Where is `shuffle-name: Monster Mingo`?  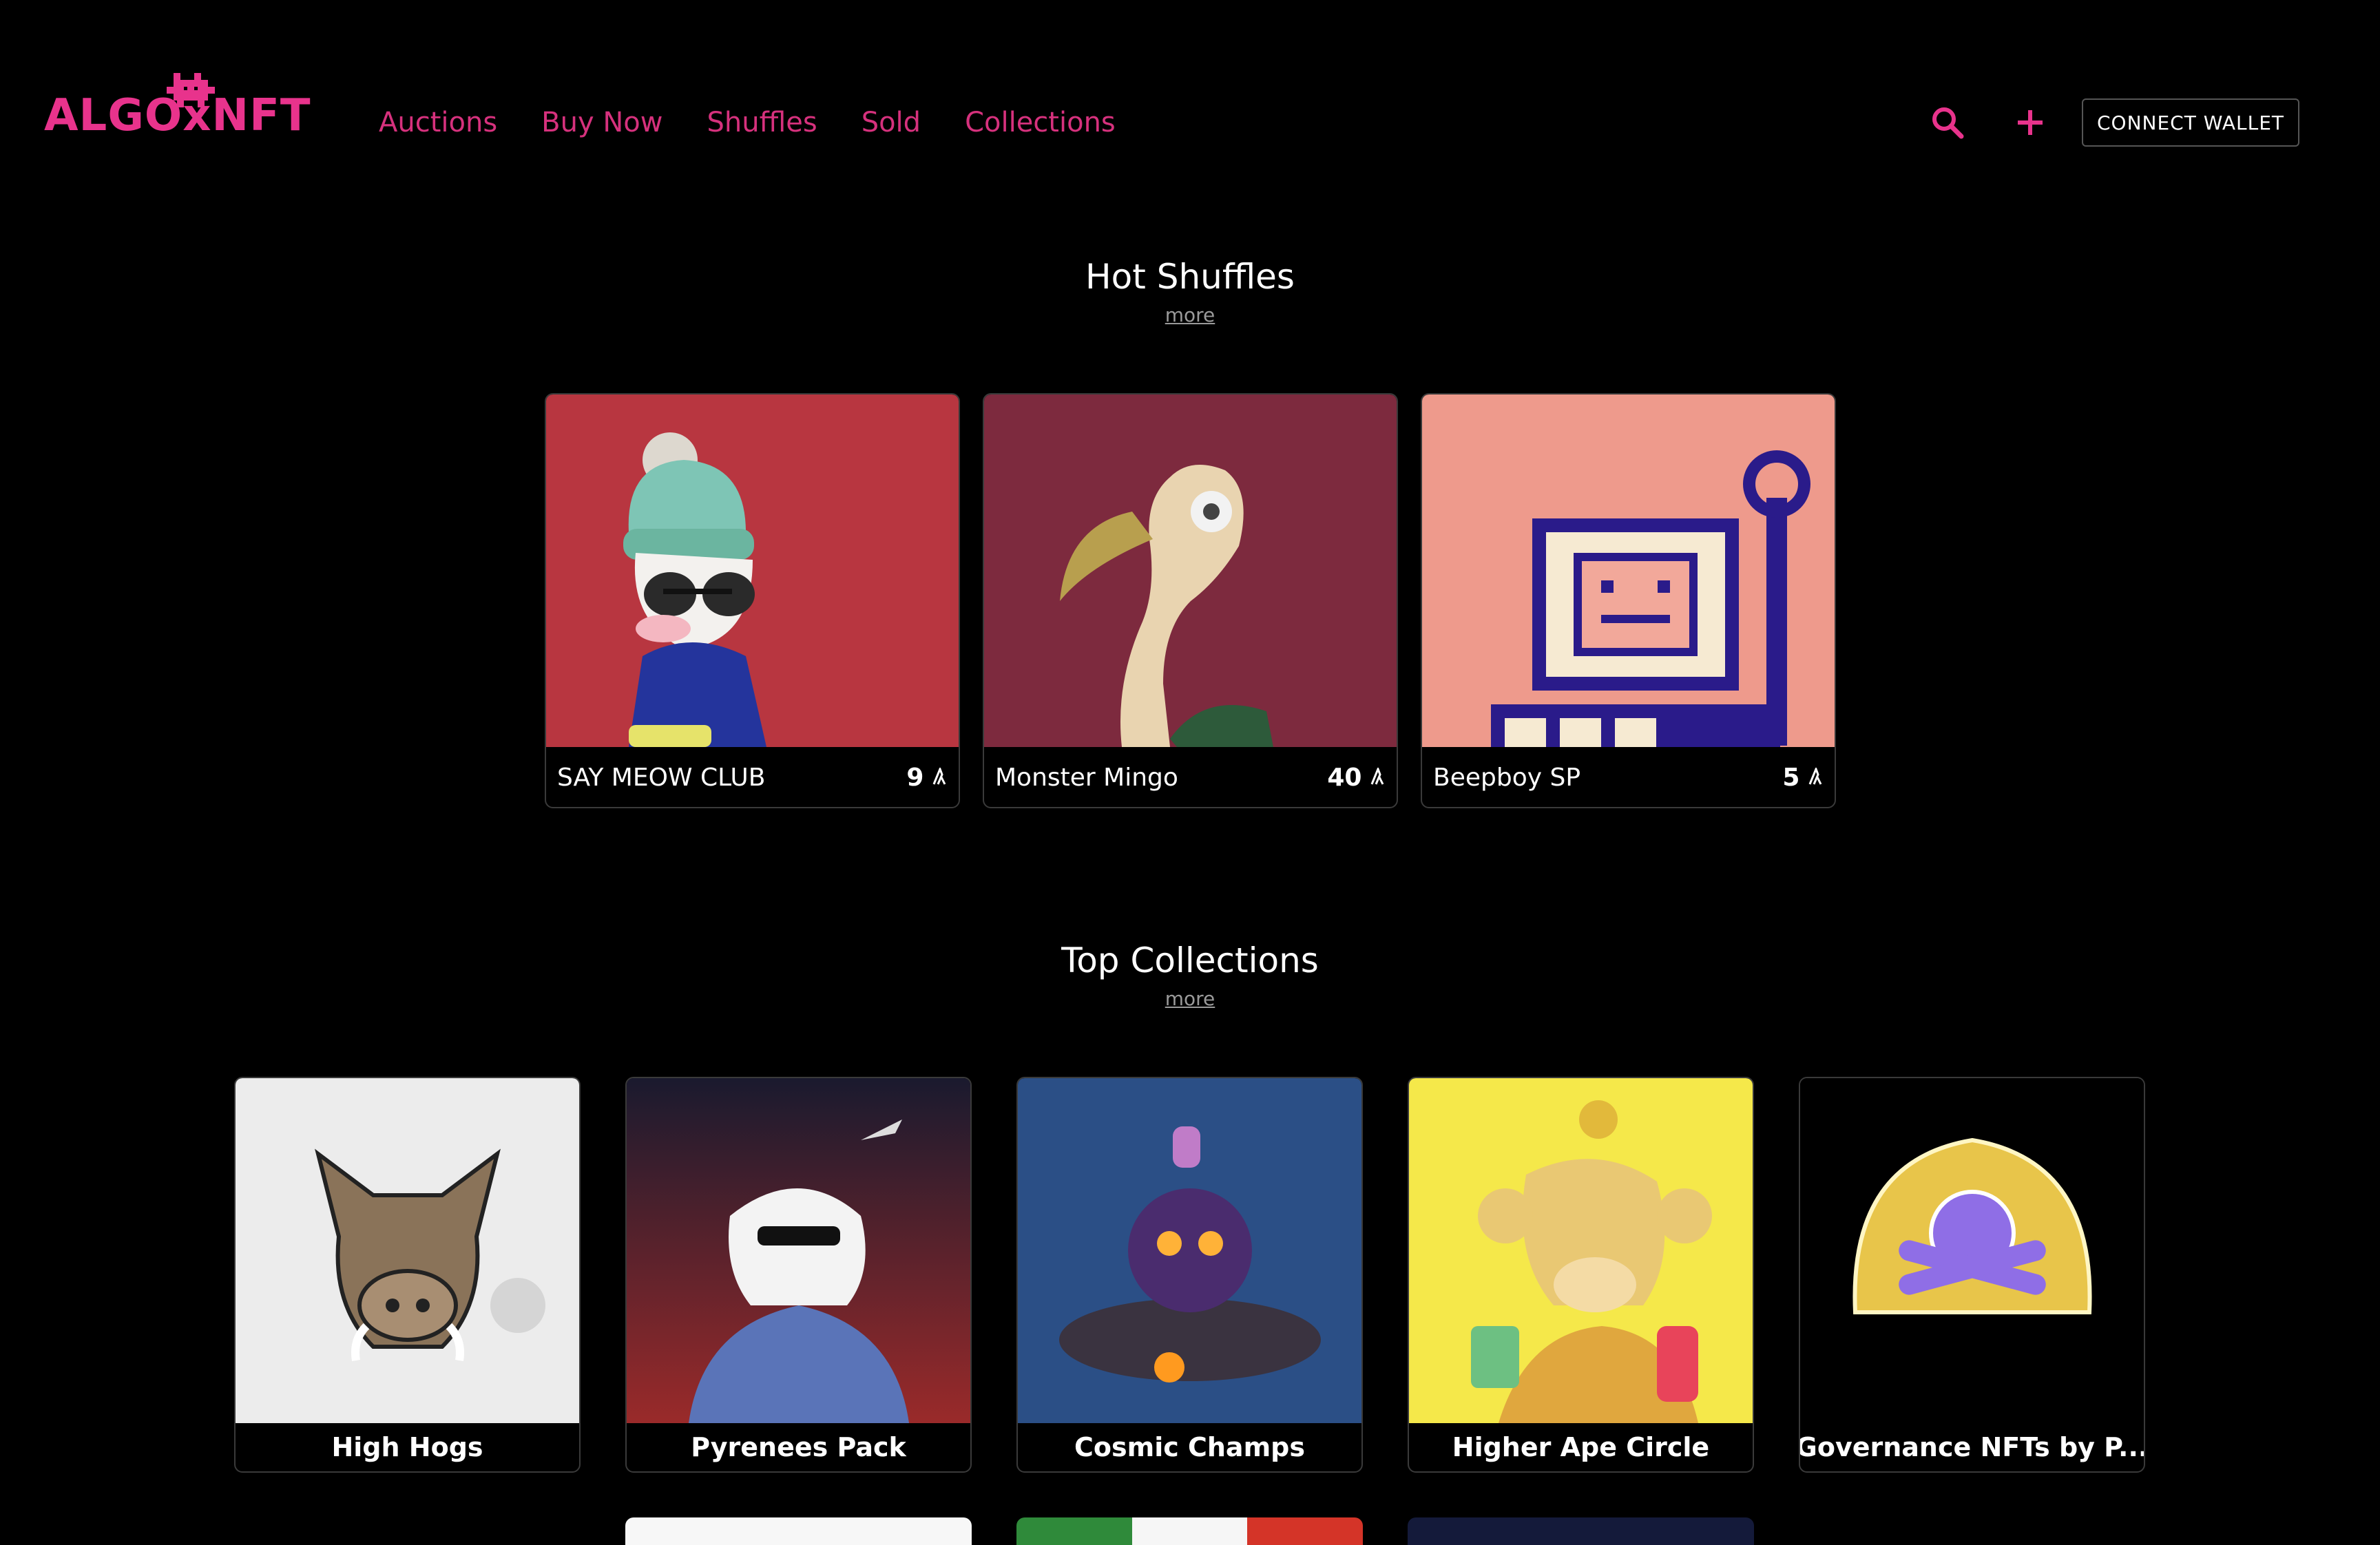 shuffle-name: Monster Mingo is located at coordinates (1086, 777).